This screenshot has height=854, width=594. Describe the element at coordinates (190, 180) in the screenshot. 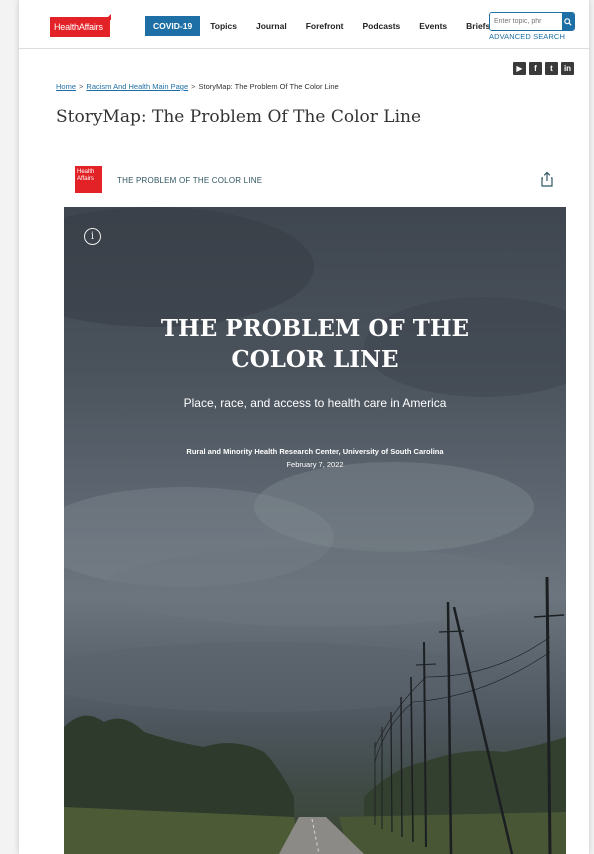

I see `storymap-header-title: THE PROBLEM OF THE COLOR LINE` at that location.